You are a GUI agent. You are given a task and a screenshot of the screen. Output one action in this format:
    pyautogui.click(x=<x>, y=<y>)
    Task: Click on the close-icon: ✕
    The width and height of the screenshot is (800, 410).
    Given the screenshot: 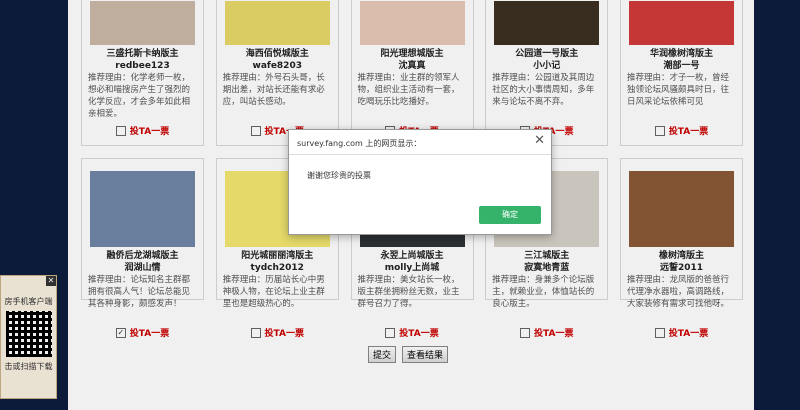 What is the action you would take?
    pyautogui.click(x=539, y=140)
    